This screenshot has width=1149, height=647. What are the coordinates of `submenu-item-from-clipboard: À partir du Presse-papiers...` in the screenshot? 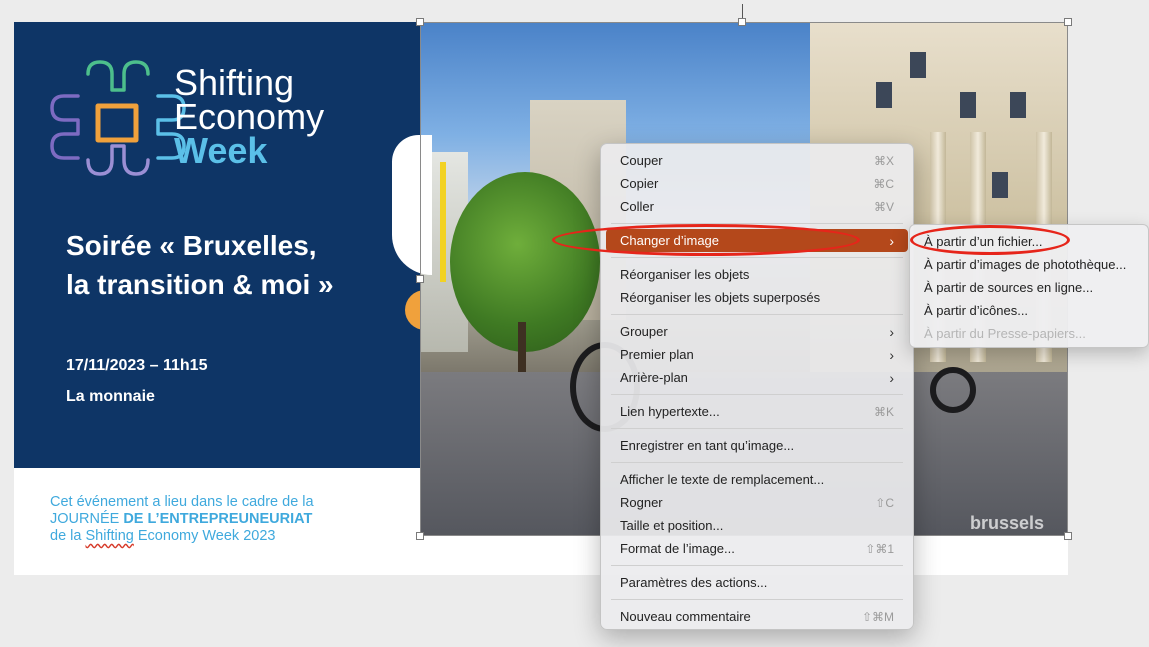 It's located at (1005, 333).